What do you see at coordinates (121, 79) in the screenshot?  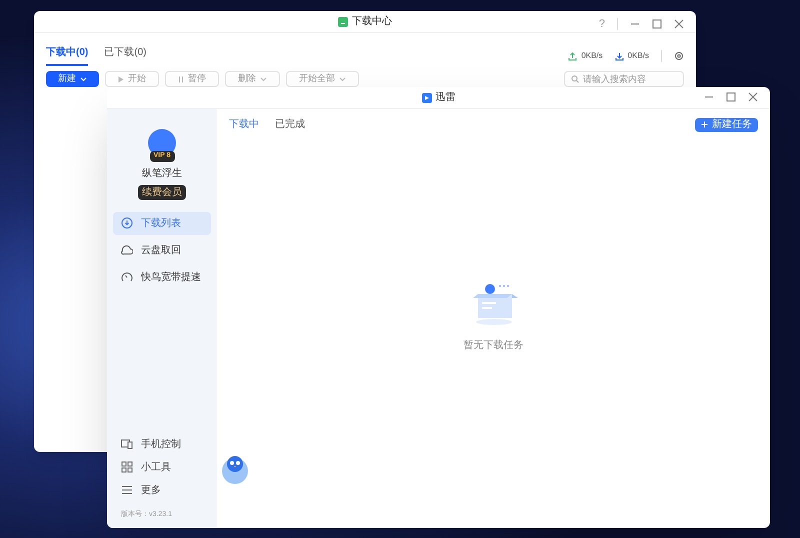 I see `play-icon` at bounding box center [121, 79].